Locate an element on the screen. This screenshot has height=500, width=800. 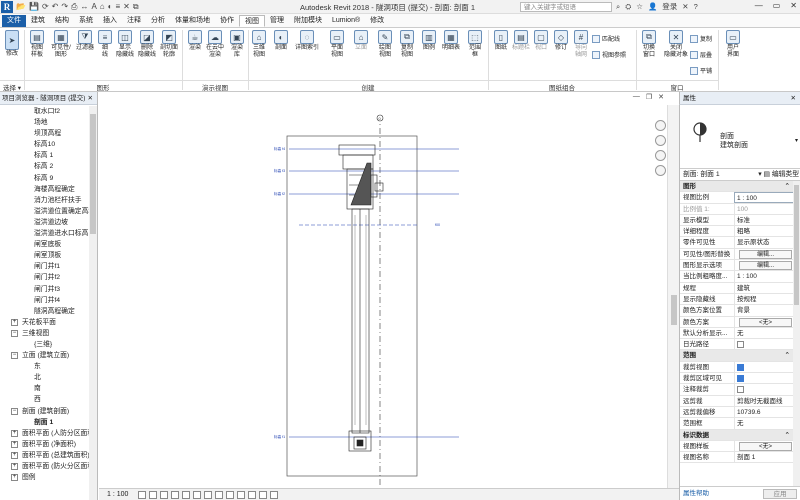
exchange-icon: ✕ is located at coordinates (685, 6).